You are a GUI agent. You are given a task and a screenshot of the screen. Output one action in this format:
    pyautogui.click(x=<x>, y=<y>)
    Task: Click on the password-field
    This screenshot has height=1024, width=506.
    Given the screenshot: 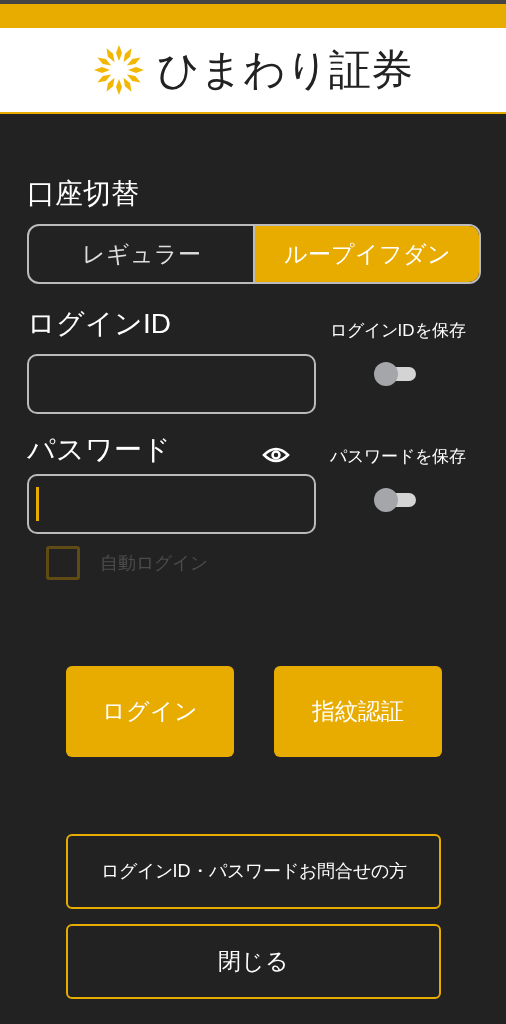 What is the action you would take?
    pyautogui.click(x=171, y=504)
    